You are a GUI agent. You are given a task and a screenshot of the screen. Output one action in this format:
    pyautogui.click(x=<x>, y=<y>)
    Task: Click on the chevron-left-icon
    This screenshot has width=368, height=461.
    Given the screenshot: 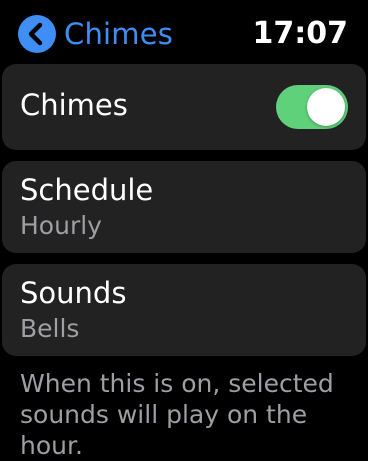 What is the action you would take?
    pyautogui.click(x=35, y=34)
    